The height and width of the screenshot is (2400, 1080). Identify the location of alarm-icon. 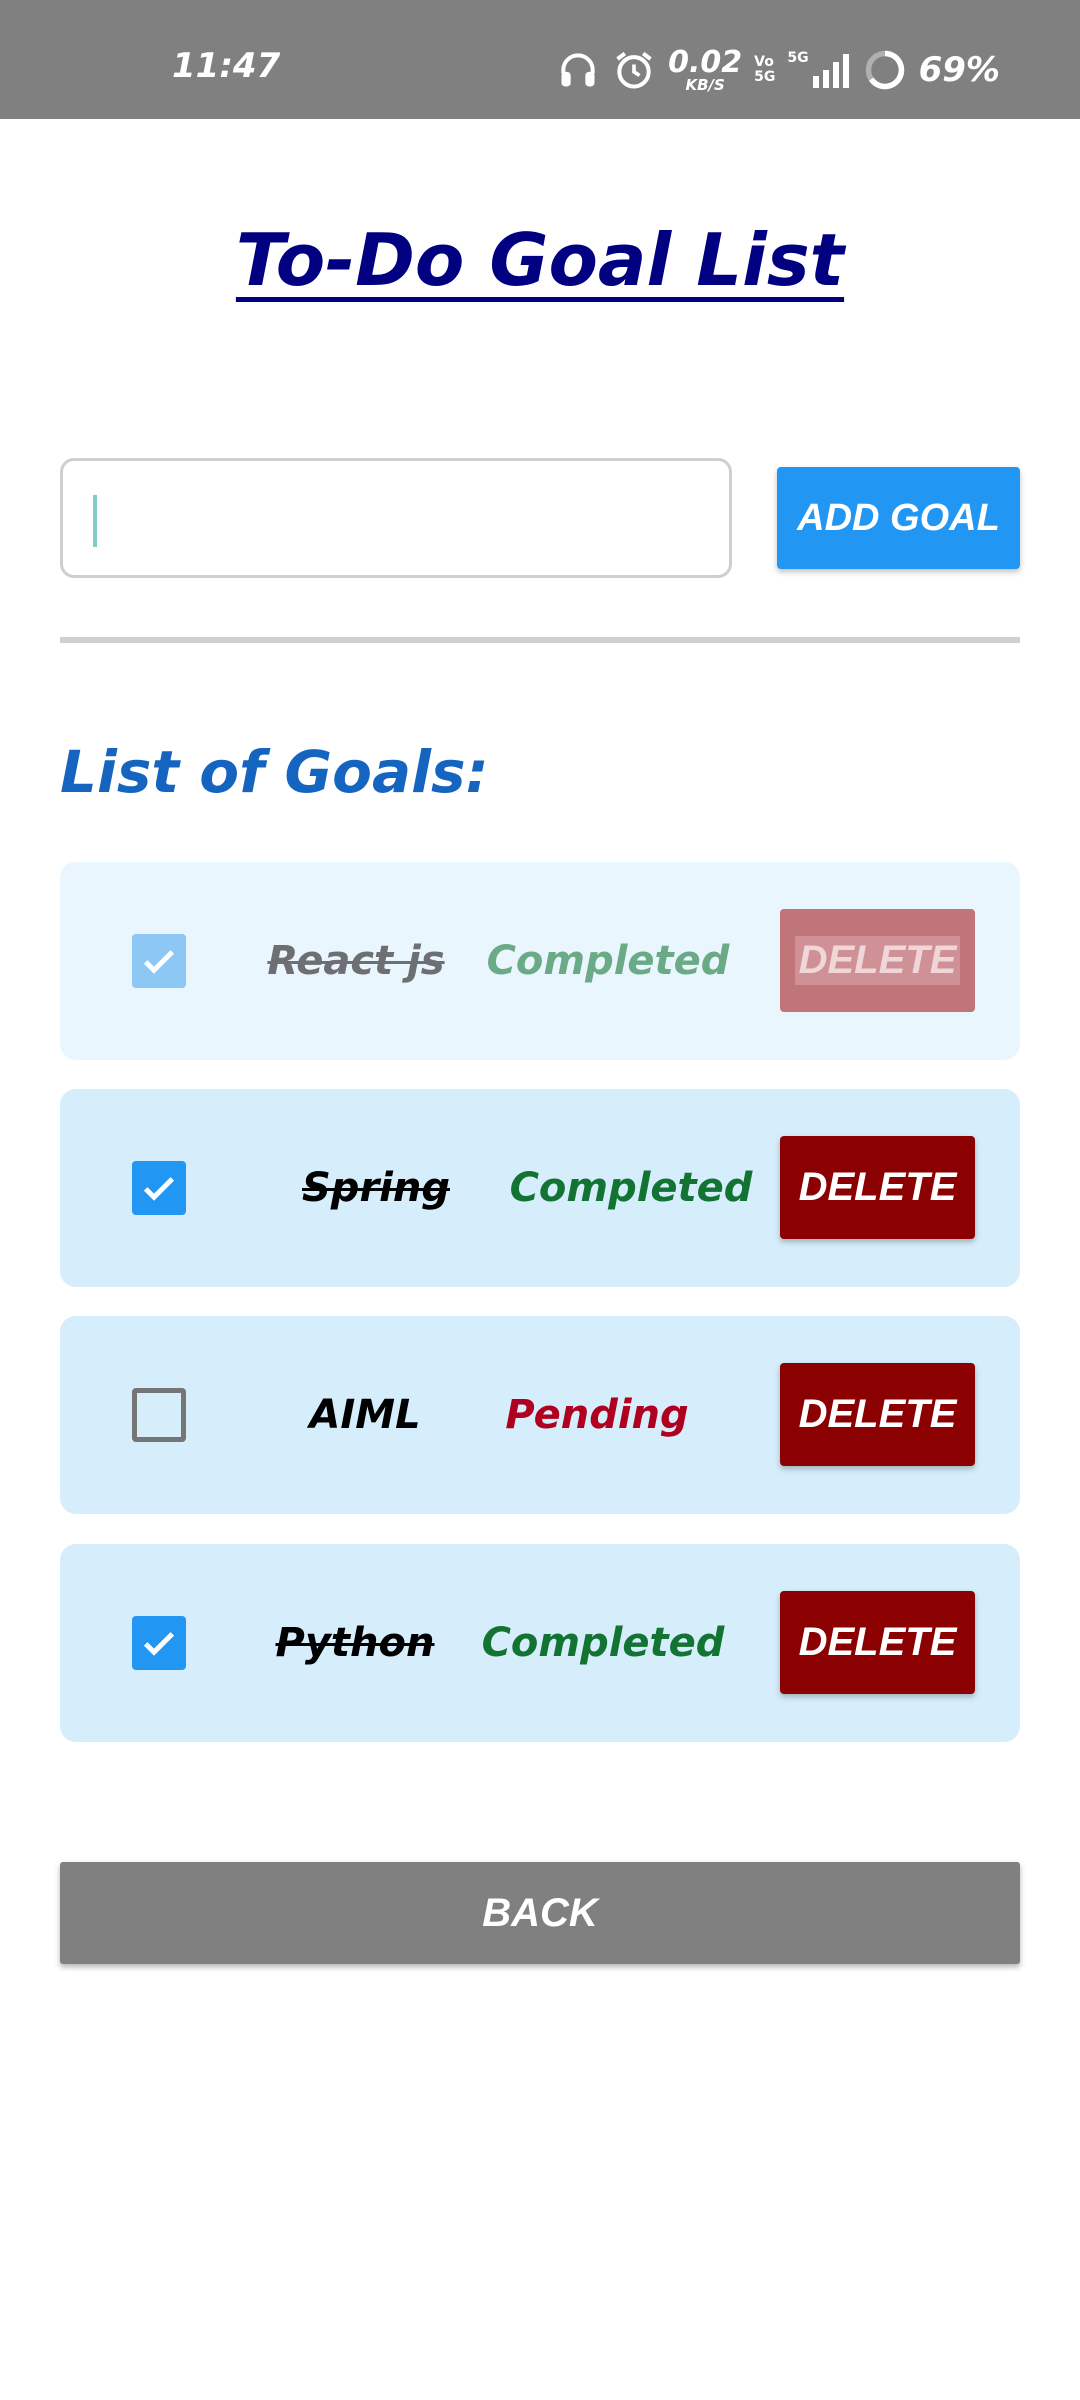
(634, 70).